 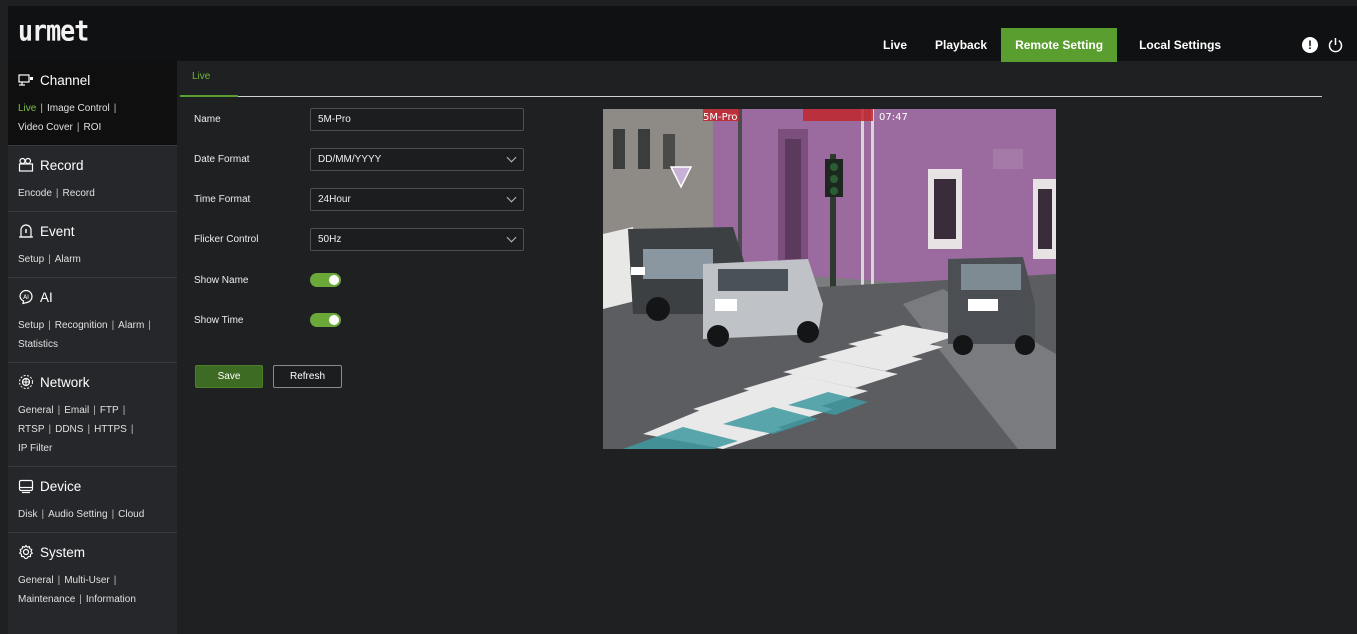 What do you see at coordinates (1335, 45) in the screenshot?
I see `power-icon` at bounding box center [1335, 45].